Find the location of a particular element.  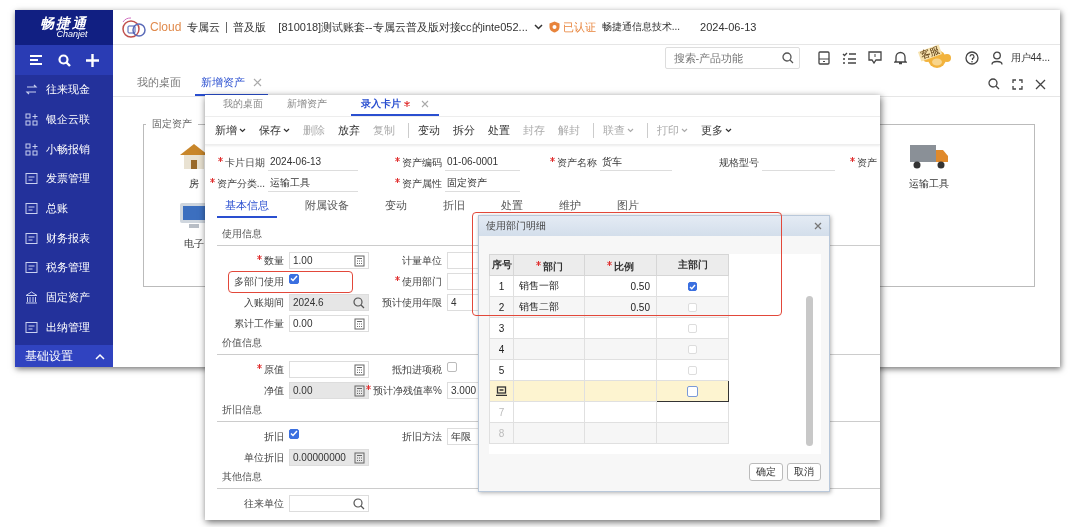

message-icon is located at coordinates (874, 57).